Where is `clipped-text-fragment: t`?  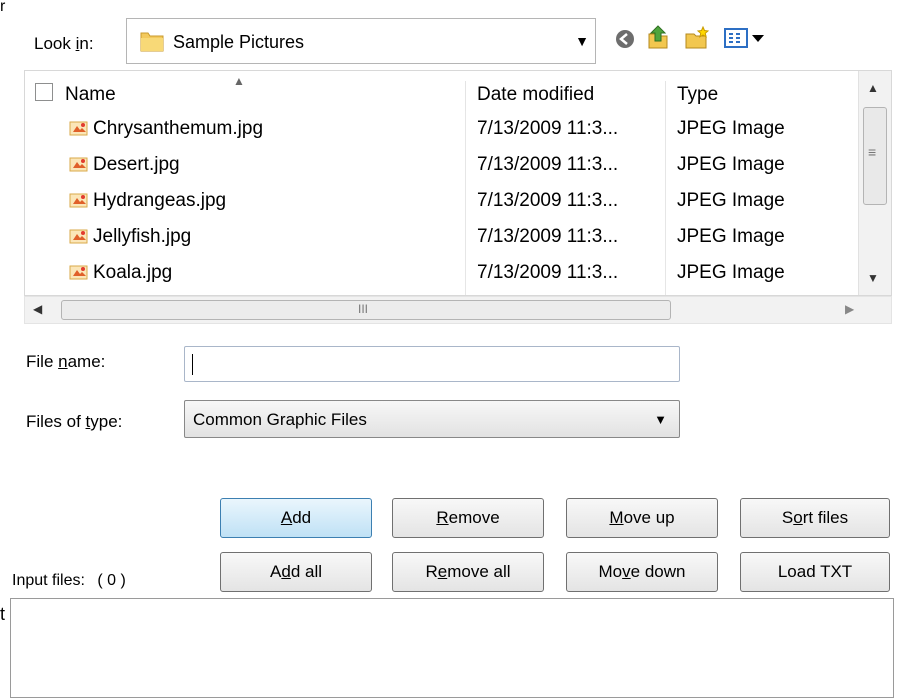
clipped-text-fragment: t is located at coordinates (3, 614).